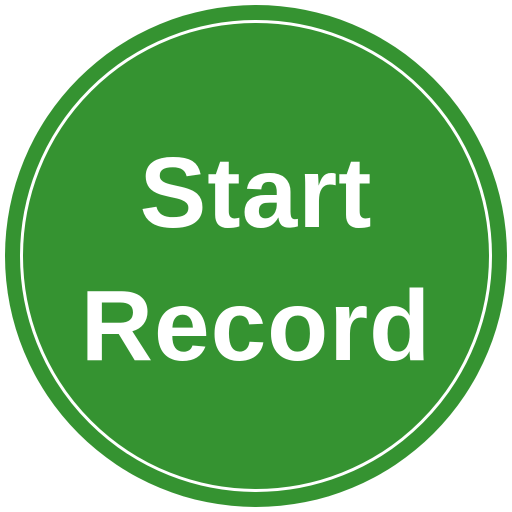 The image size is (512, 512). Describe the element at coordinates (256, 193) in the screenshot. I see `button-label-line-1: Start` at that location.